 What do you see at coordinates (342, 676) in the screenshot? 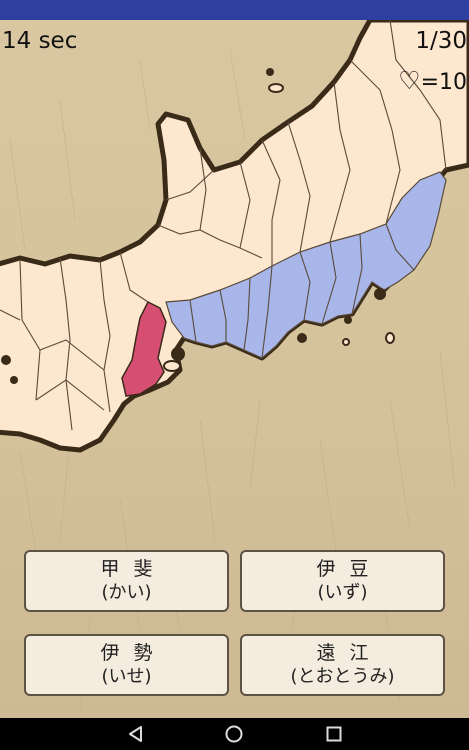
I see `answer-kana: (とおとうみ)` at bounding box center [342, 676].